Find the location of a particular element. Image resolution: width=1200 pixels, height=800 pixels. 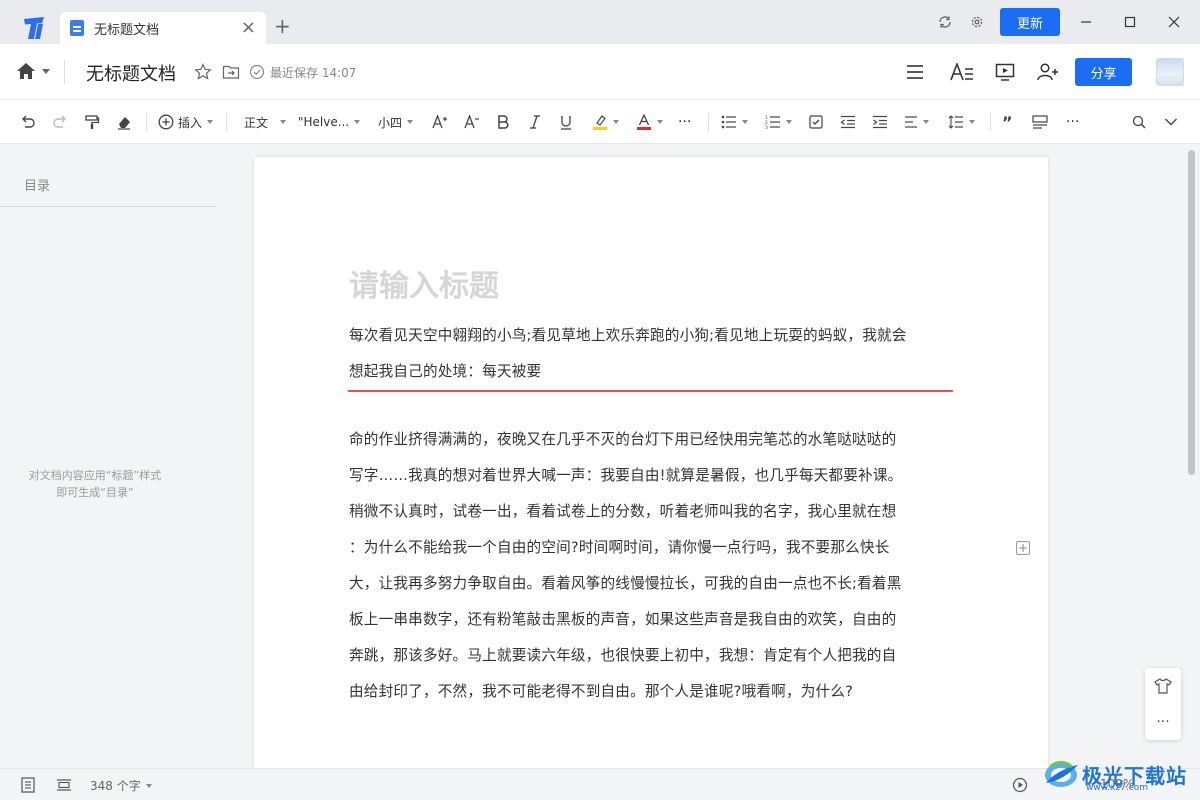

formatting-toolbar: 插入 正文 "Helve... 小四 ··· 123 ” ··· is located at coordinates (600, 122).